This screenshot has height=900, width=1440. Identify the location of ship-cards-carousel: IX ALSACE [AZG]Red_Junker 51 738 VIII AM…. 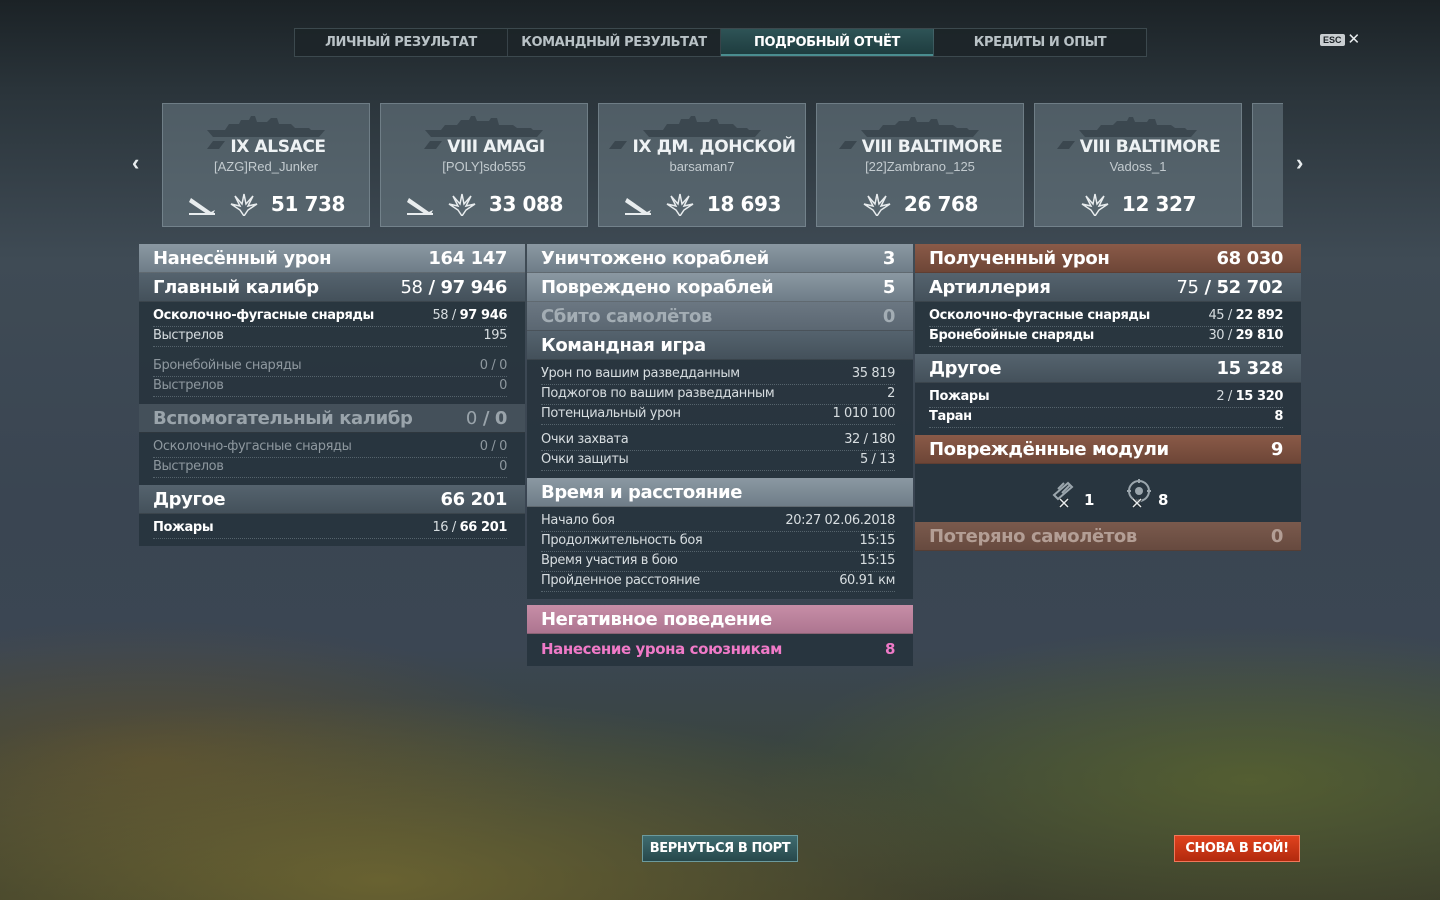
(722, 165).